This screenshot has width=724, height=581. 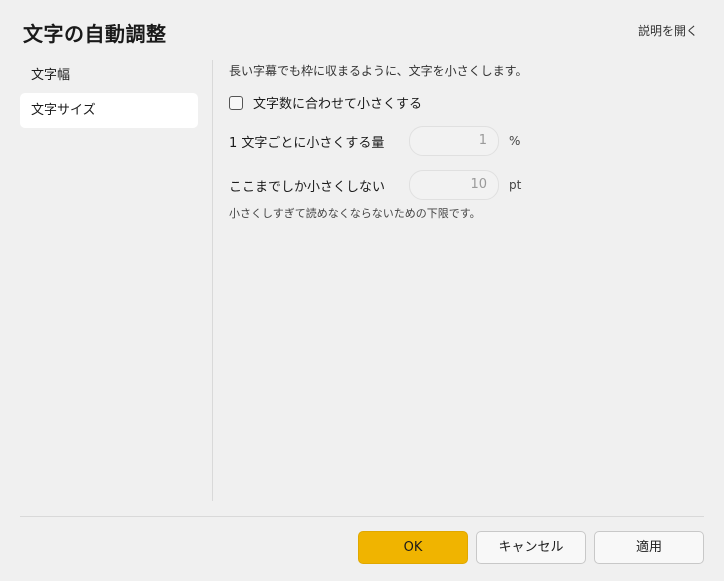 I want to click on vertical-divider, so click(x=212, y=280).